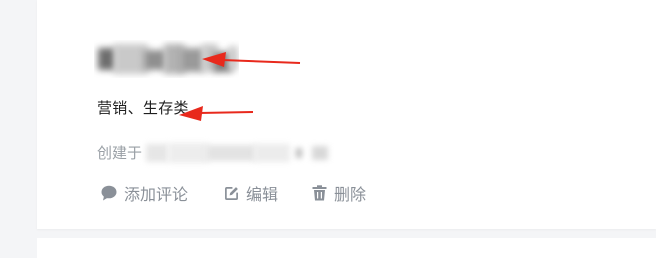 The image size is (656, 258). I want to click on edit-label: 编辑, so click(262, 194).